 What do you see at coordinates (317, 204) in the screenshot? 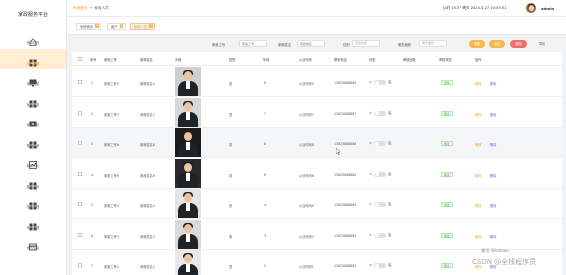
I see `table-row: 5 家政工号4 家政姓名4 男 4 从业时间4 13823888884 < 启 通过 修改 删除` at bounding box center [317, 204].